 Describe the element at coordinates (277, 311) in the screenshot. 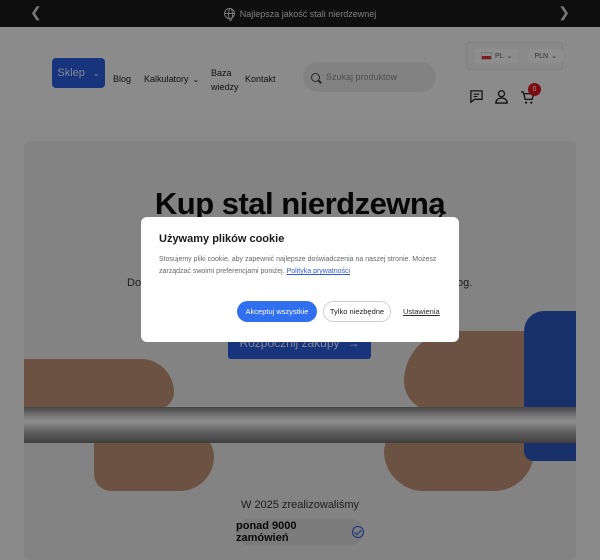

I see `accept-all-button: Akceptuj wszystkie` at that location.